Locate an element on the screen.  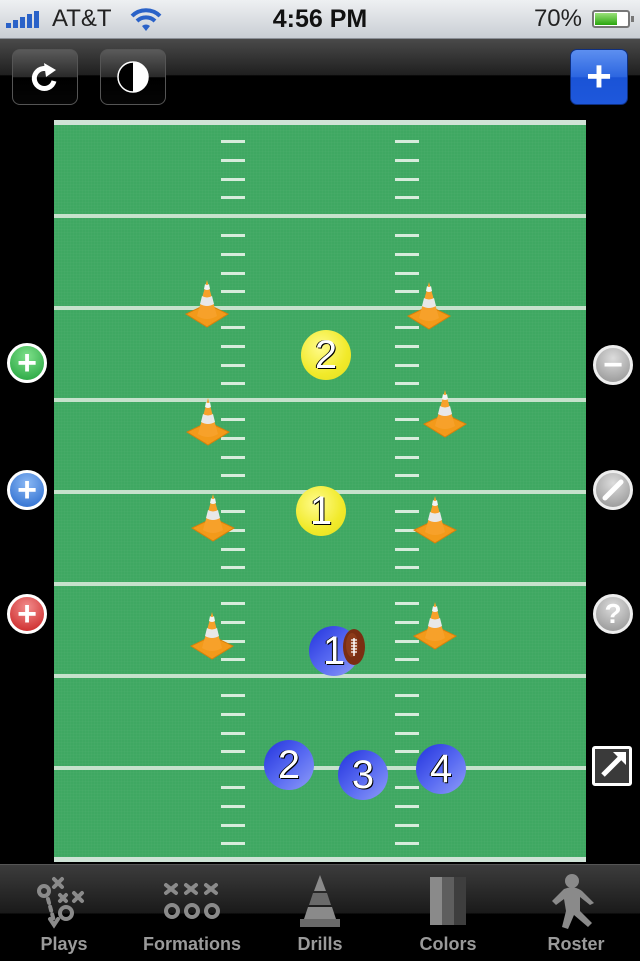
formations-icon is located at coordinates (192, 901).